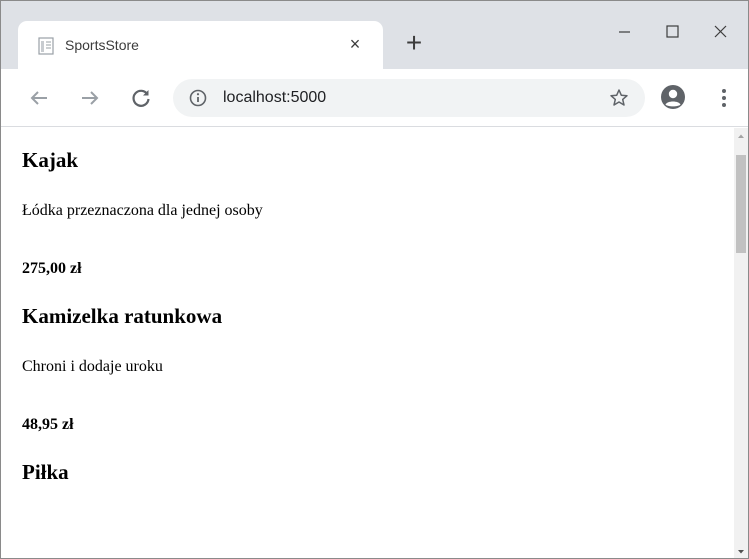 This screenshot has height=559, width=749. What do you see at coordinates (122, 316) in the screenshot?
I see `product-name: Kamizelka ratunkowa` at bounding box center [122, 316].